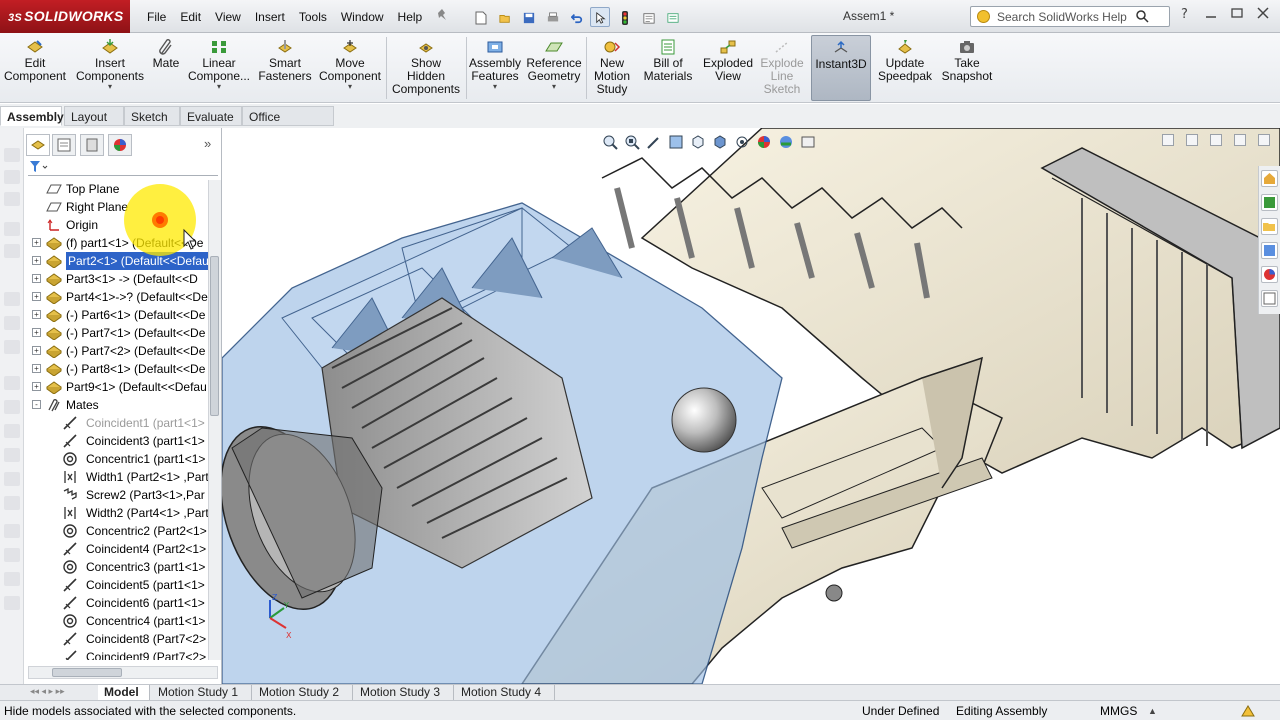 The image size is (1280, 720). I want to click on tree-item: + Part4<1>->? (Default<<De, so click(116, 297).